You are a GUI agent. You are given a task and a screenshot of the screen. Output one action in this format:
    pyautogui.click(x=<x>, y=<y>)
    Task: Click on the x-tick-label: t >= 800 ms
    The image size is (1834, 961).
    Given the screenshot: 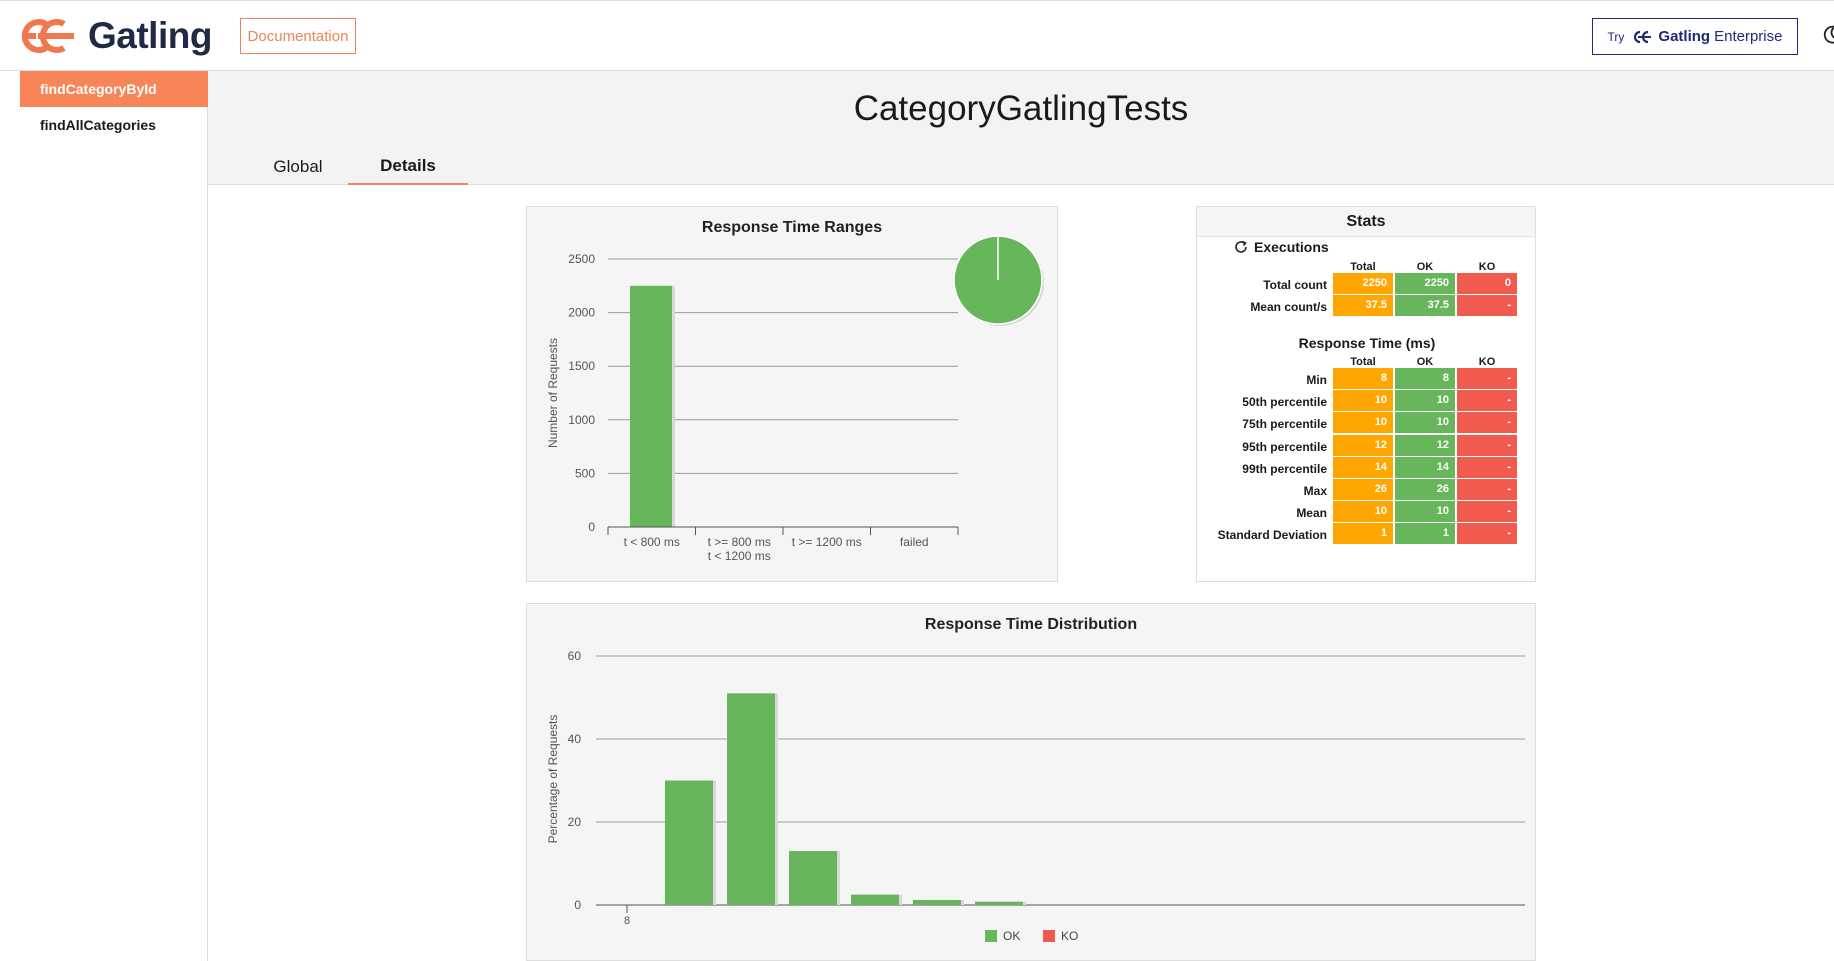 What is the action you would take?
    pyautogui.click(x=739, y=542)
    